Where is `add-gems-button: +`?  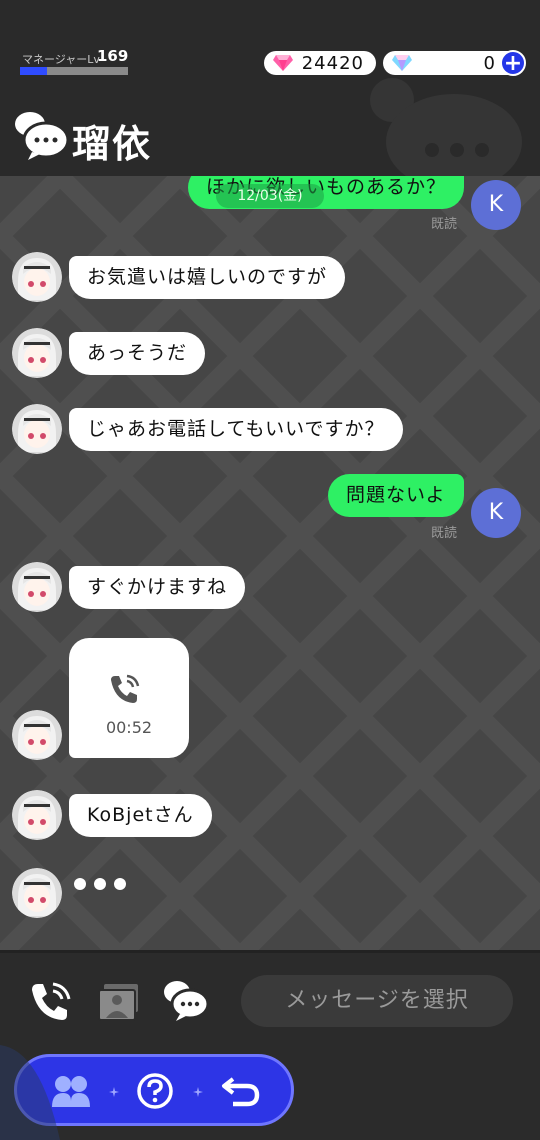 add-gems-button: + is located at coordinates (513, 63).